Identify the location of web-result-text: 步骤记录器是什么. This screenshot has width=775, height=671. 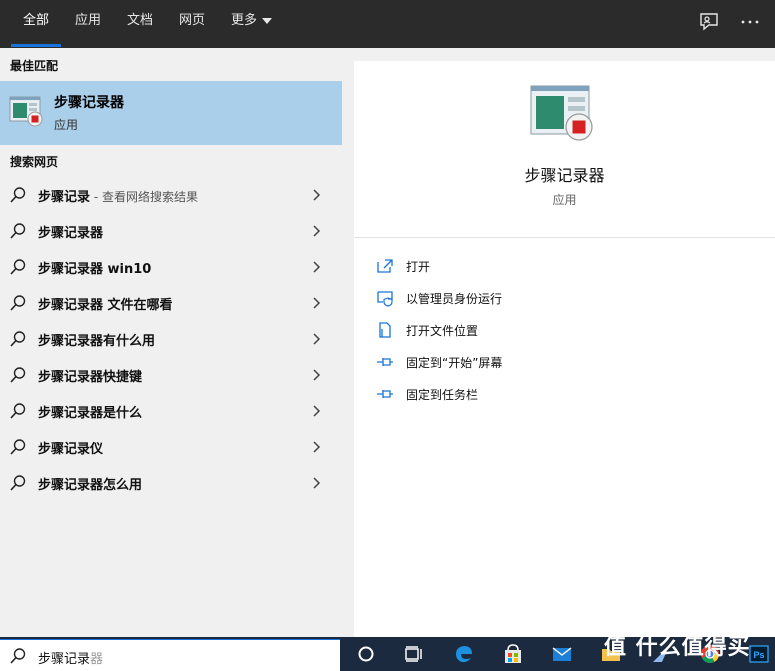
(90, 411).